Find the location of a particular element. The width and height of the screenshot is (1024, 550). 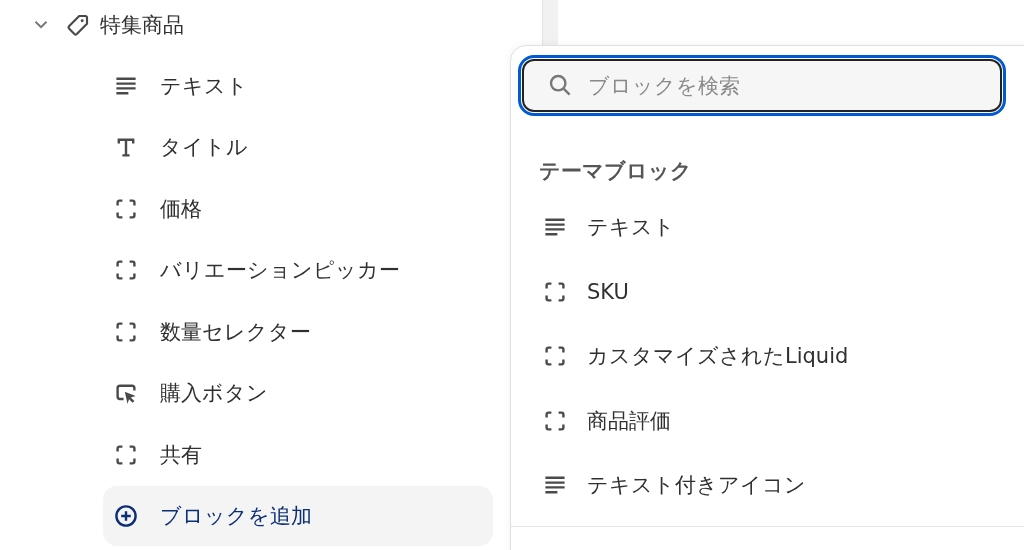

block-item: テキスト is located at coordinates (204, 85).